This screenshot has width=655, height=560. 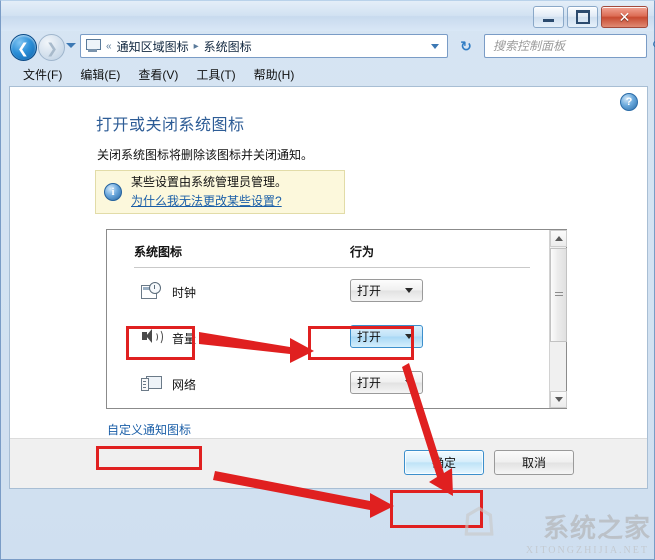 What do you see at coordinates (558, 295) in the screenshot?
I see `scrollbar-thumb` at bounding box center [558, 295].